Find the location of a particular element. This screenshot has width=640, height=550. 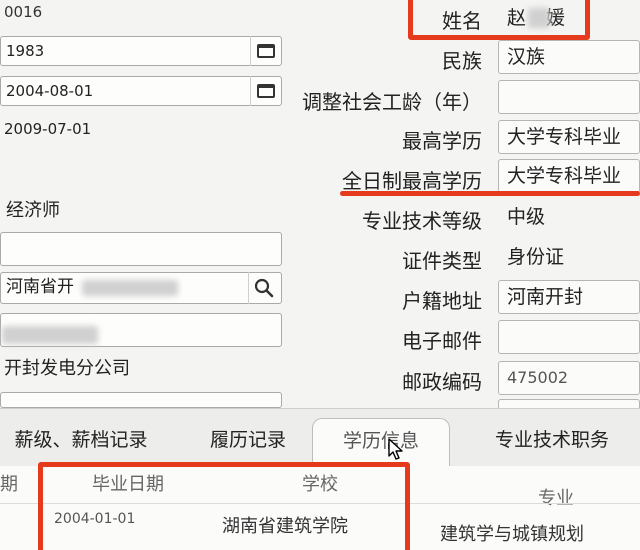

grid-header-partial: 期 is located at coordinates (9, 484).